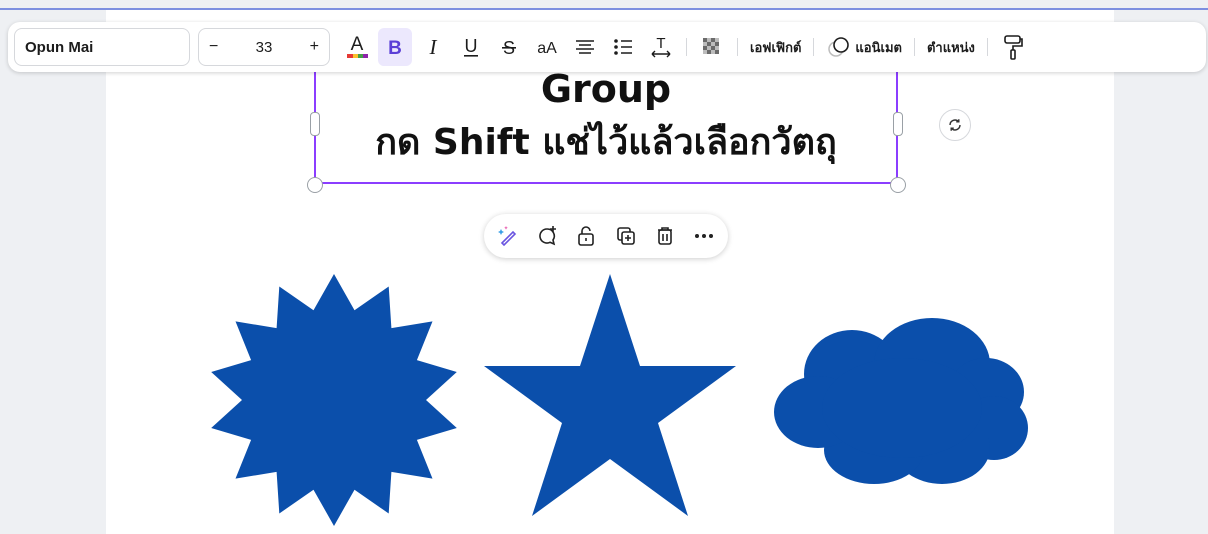 The width and height of the screenshot is (1208, 534). I want to click on svg-text: B, so click(395, 48).